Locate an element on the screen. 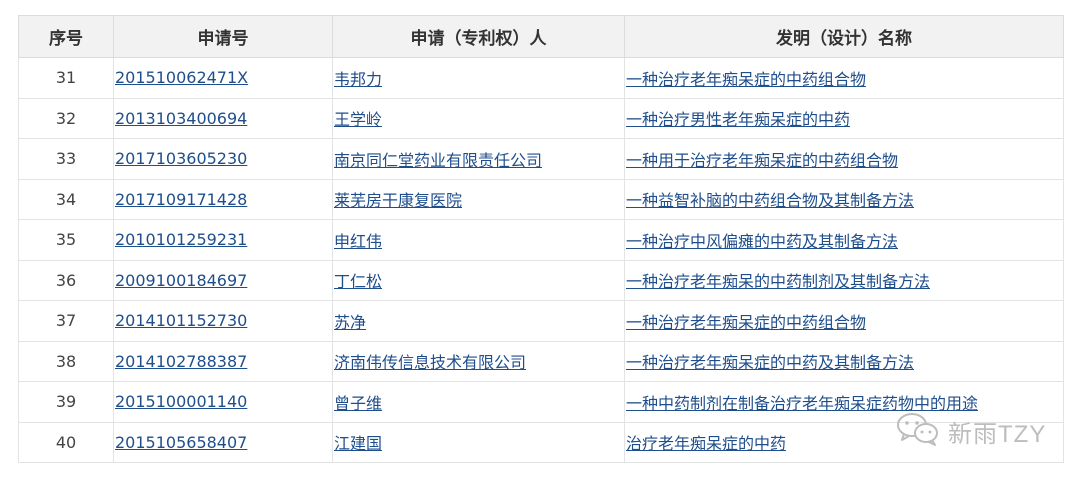 This screenshot has height=478, width=1080. table-cell: 2017103605230 is located at coordinates (223, 159).